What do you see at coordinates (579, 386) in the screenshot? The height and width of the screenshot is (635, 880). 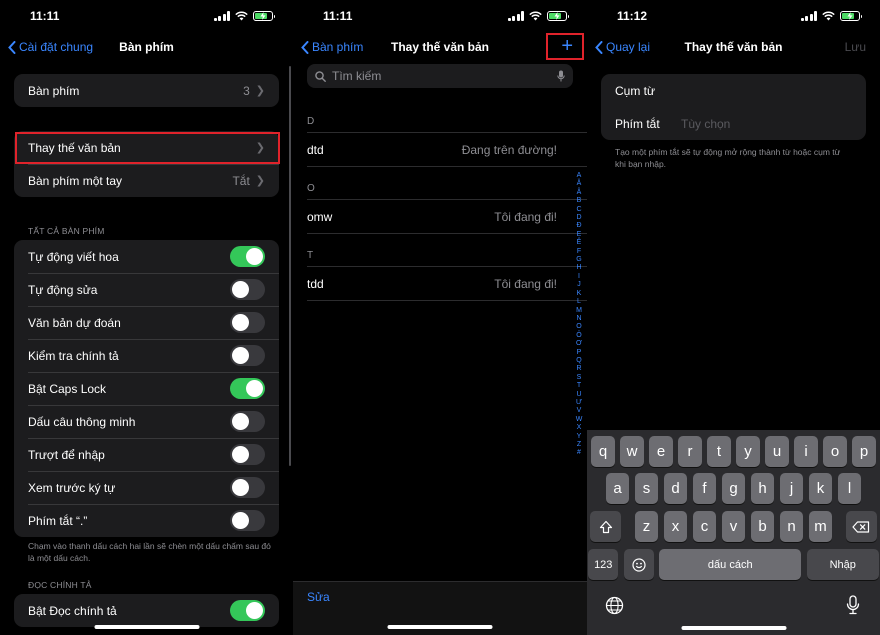 I see `index-letter: T` at bounding box center [579, 386].